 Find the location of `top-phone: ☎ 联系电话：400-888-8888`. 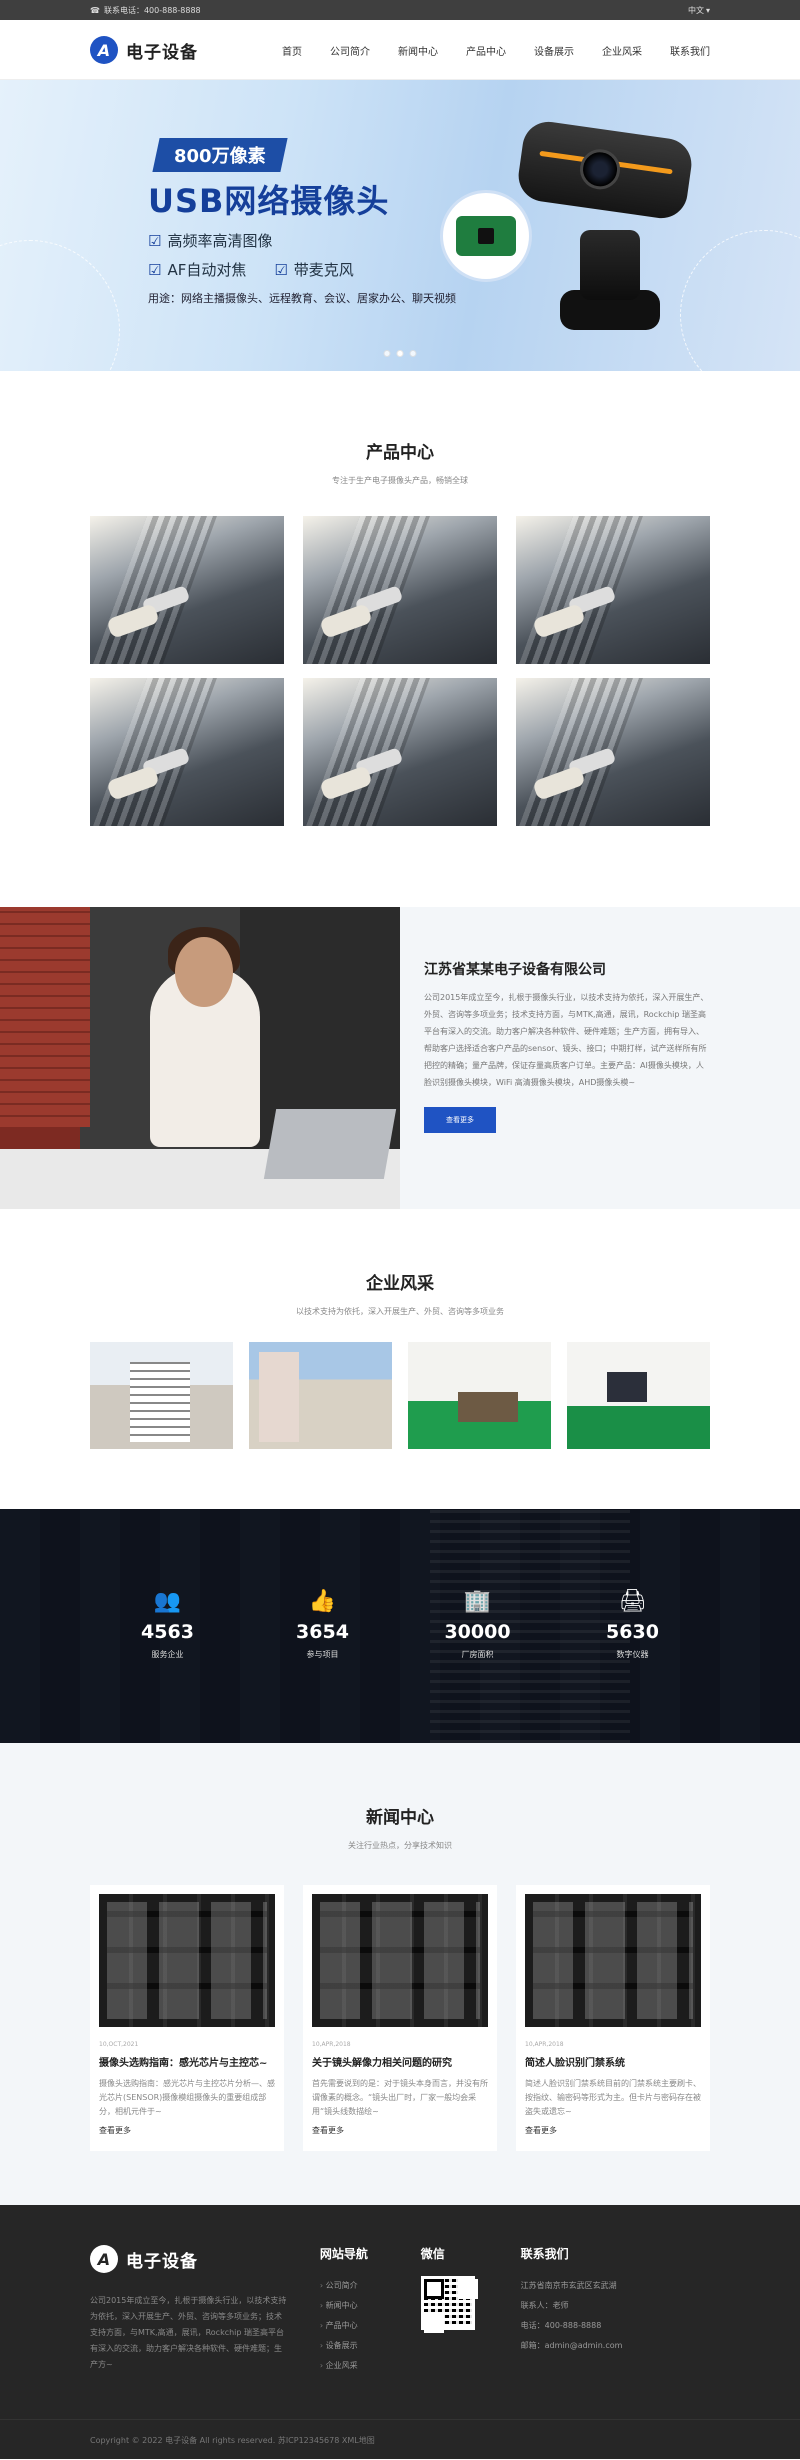

top-phone: ☎ 联系电话：400-888-8888 is located at coordinates (145, 10).